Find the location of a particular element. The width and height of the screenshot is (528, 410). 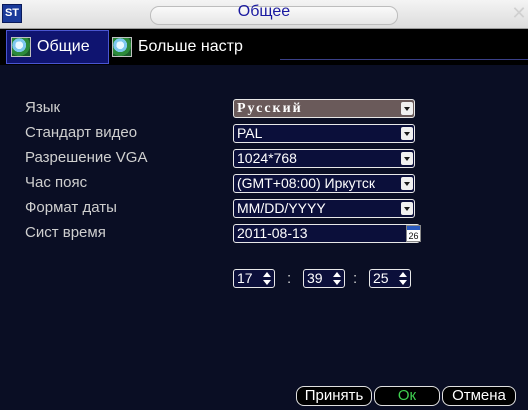

cancel-button: Отмена is located at coordinates (479, 396).